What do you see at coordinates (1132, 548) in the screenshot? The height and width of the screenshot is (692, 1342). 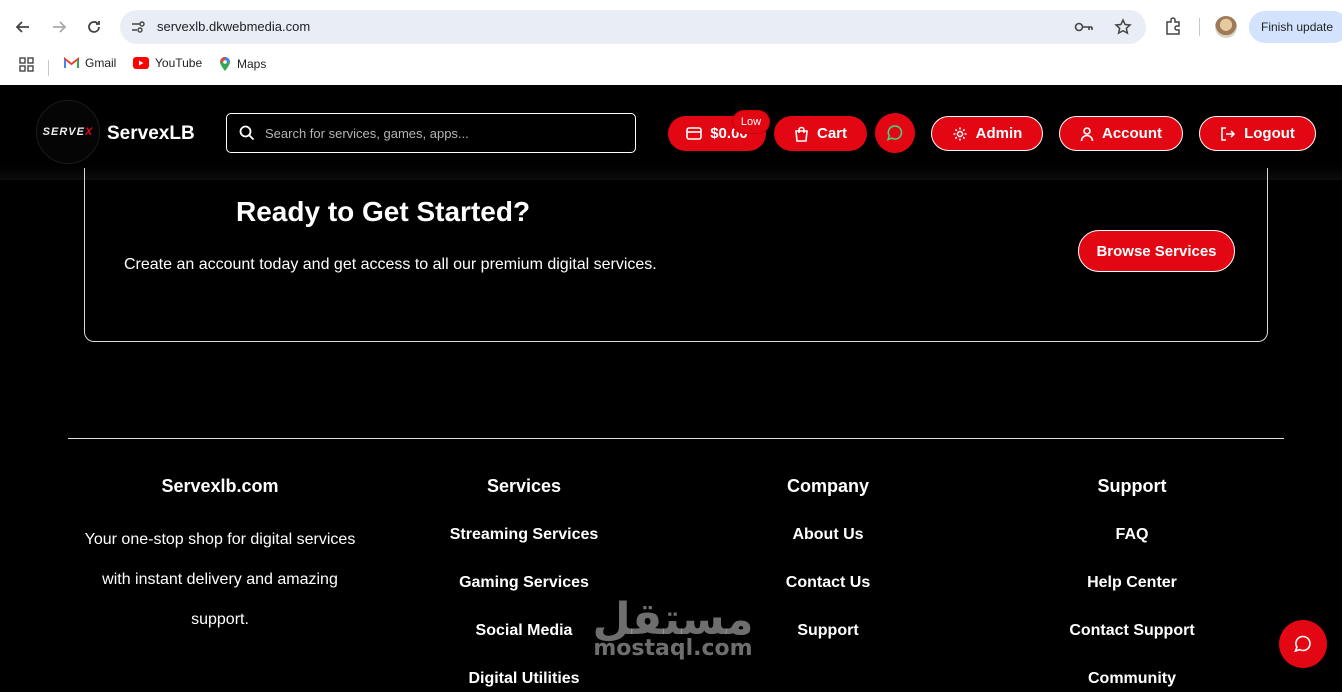 I see `footer-link-faq: FAQ` at bounding box center [1132, 548].